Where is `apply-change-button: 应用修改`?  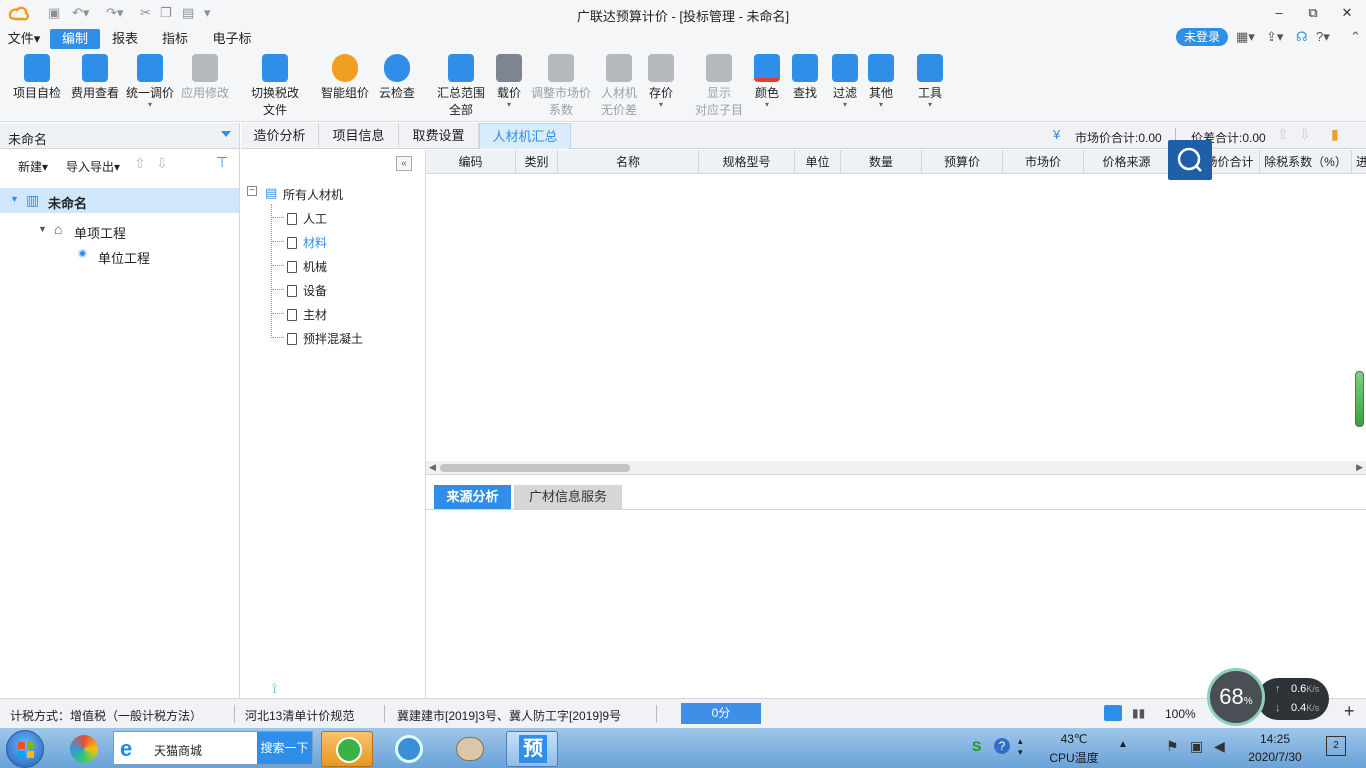 apply-change-button: 应用修改 is located at coordinates (205, 77).